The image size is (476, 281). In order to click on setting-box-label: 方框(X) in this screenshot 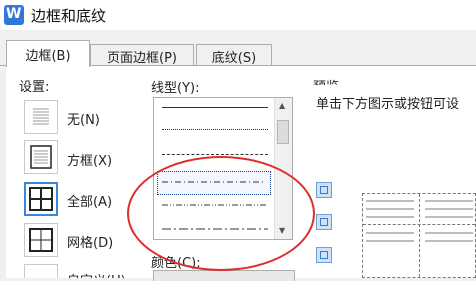, I will do `click(89, 159)`.